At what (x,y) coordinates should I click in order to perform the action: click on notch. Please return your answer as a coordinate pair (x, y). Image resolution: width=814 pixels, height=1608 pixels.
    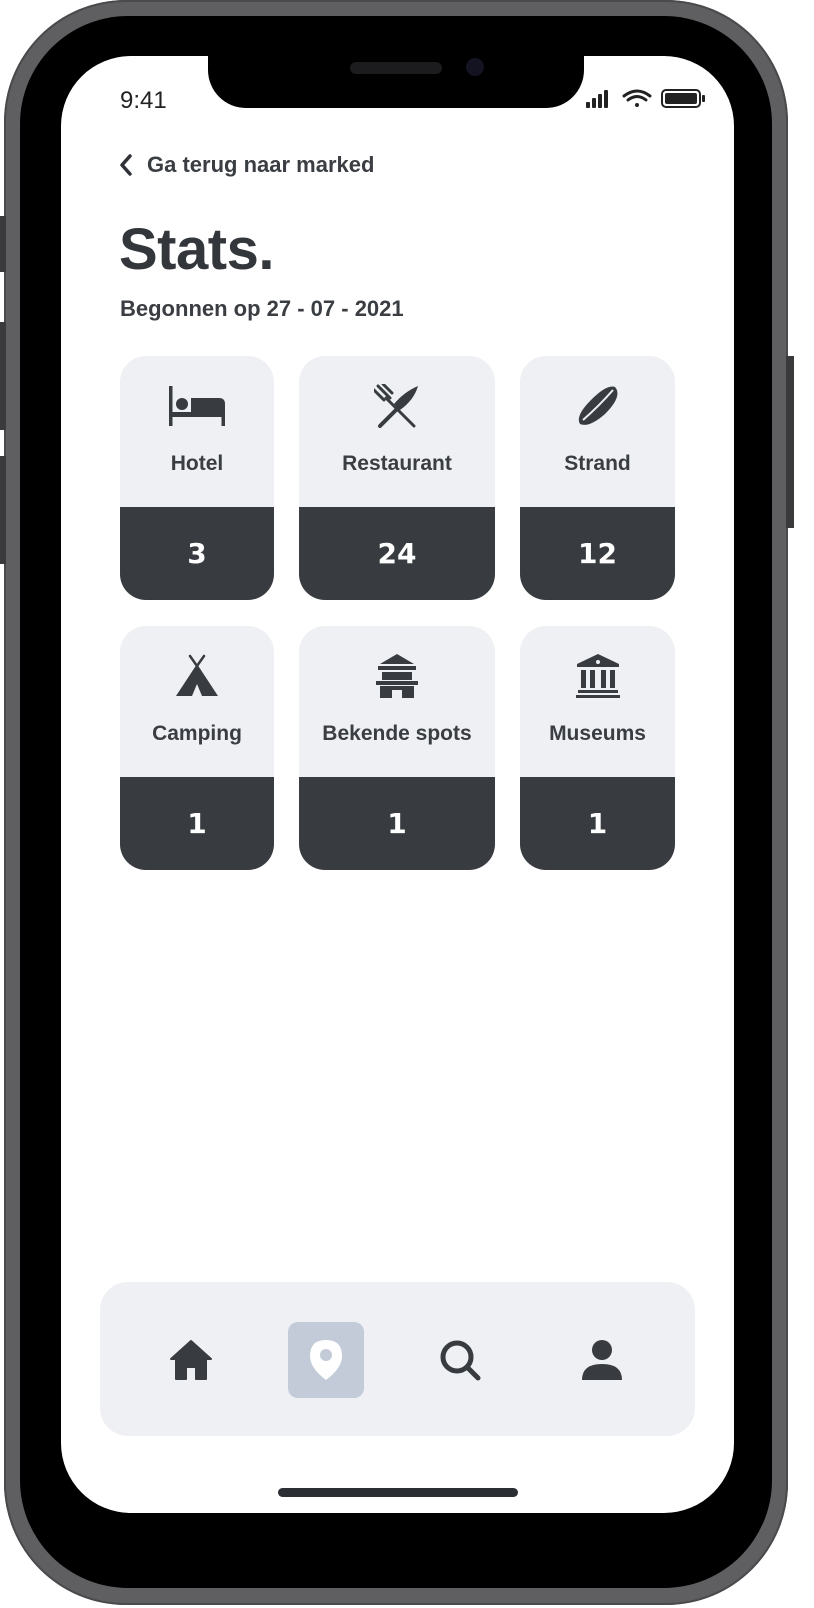
    Looking at the image, I should click on (396, 82).